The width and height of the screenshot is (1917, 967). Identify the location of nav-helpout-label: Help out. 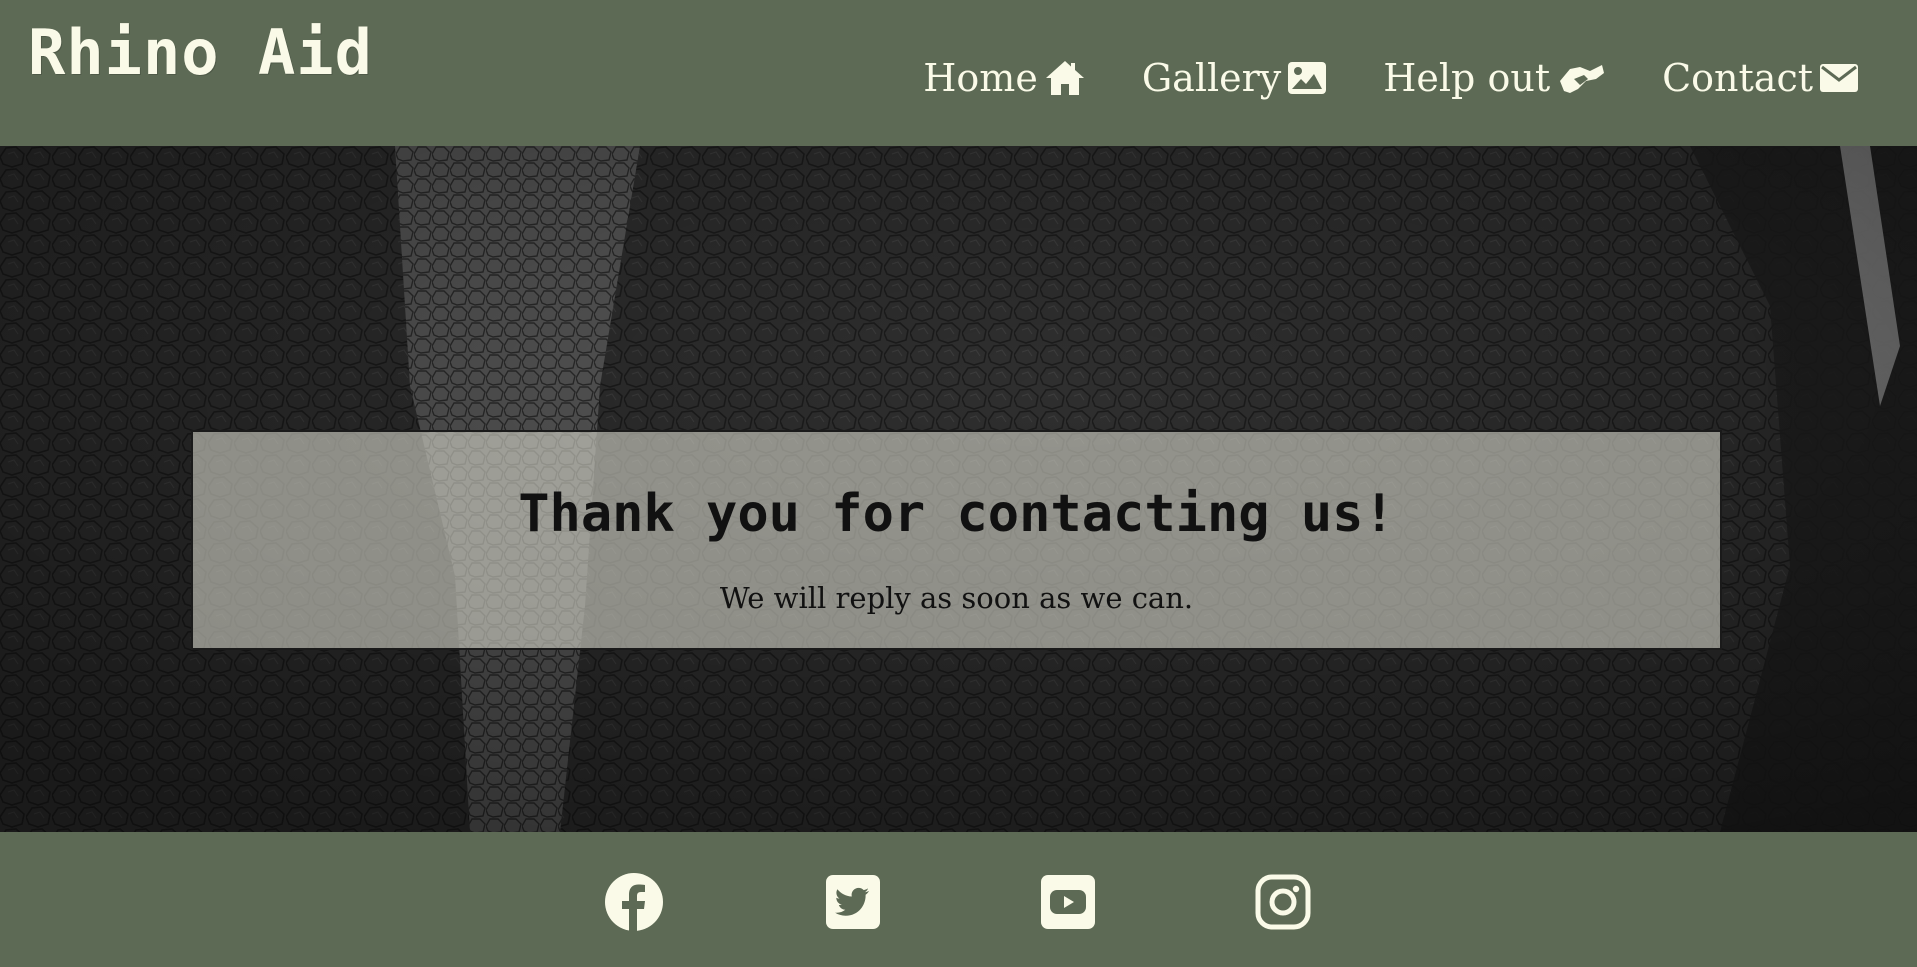
(1467, 78).